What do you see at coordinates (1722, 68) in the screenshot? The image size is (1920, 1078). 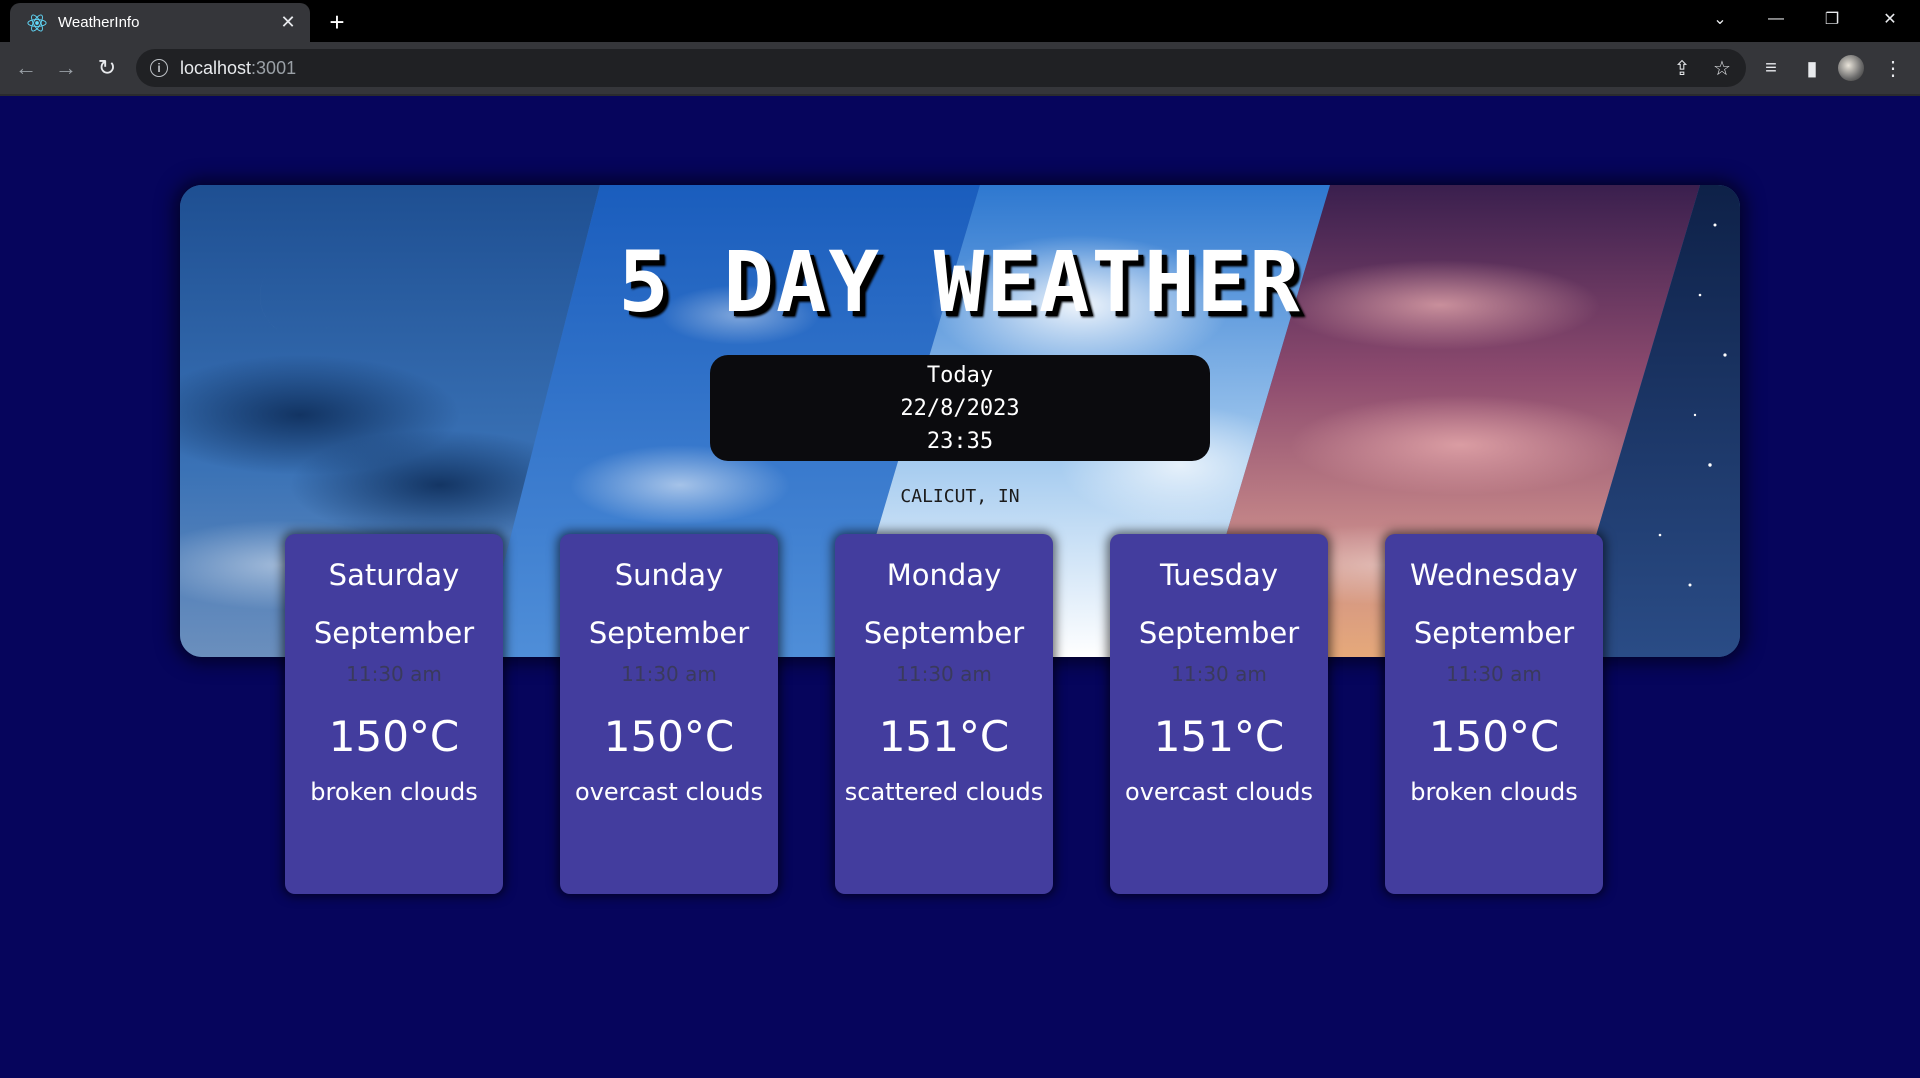 I see `star-icon: ☆` at bounding box center [1722, 68].